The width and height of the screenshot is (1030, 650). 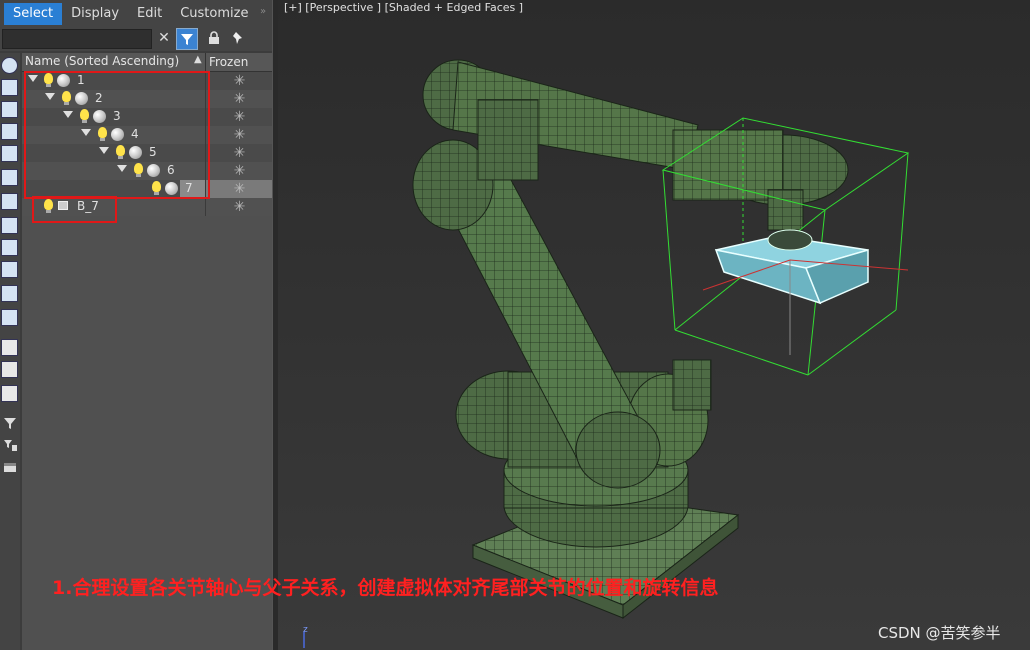 What do you see at coordinates (9, 153) in the screenshot?
I see `display-helpers-icon` at bounding box center [9, 153].